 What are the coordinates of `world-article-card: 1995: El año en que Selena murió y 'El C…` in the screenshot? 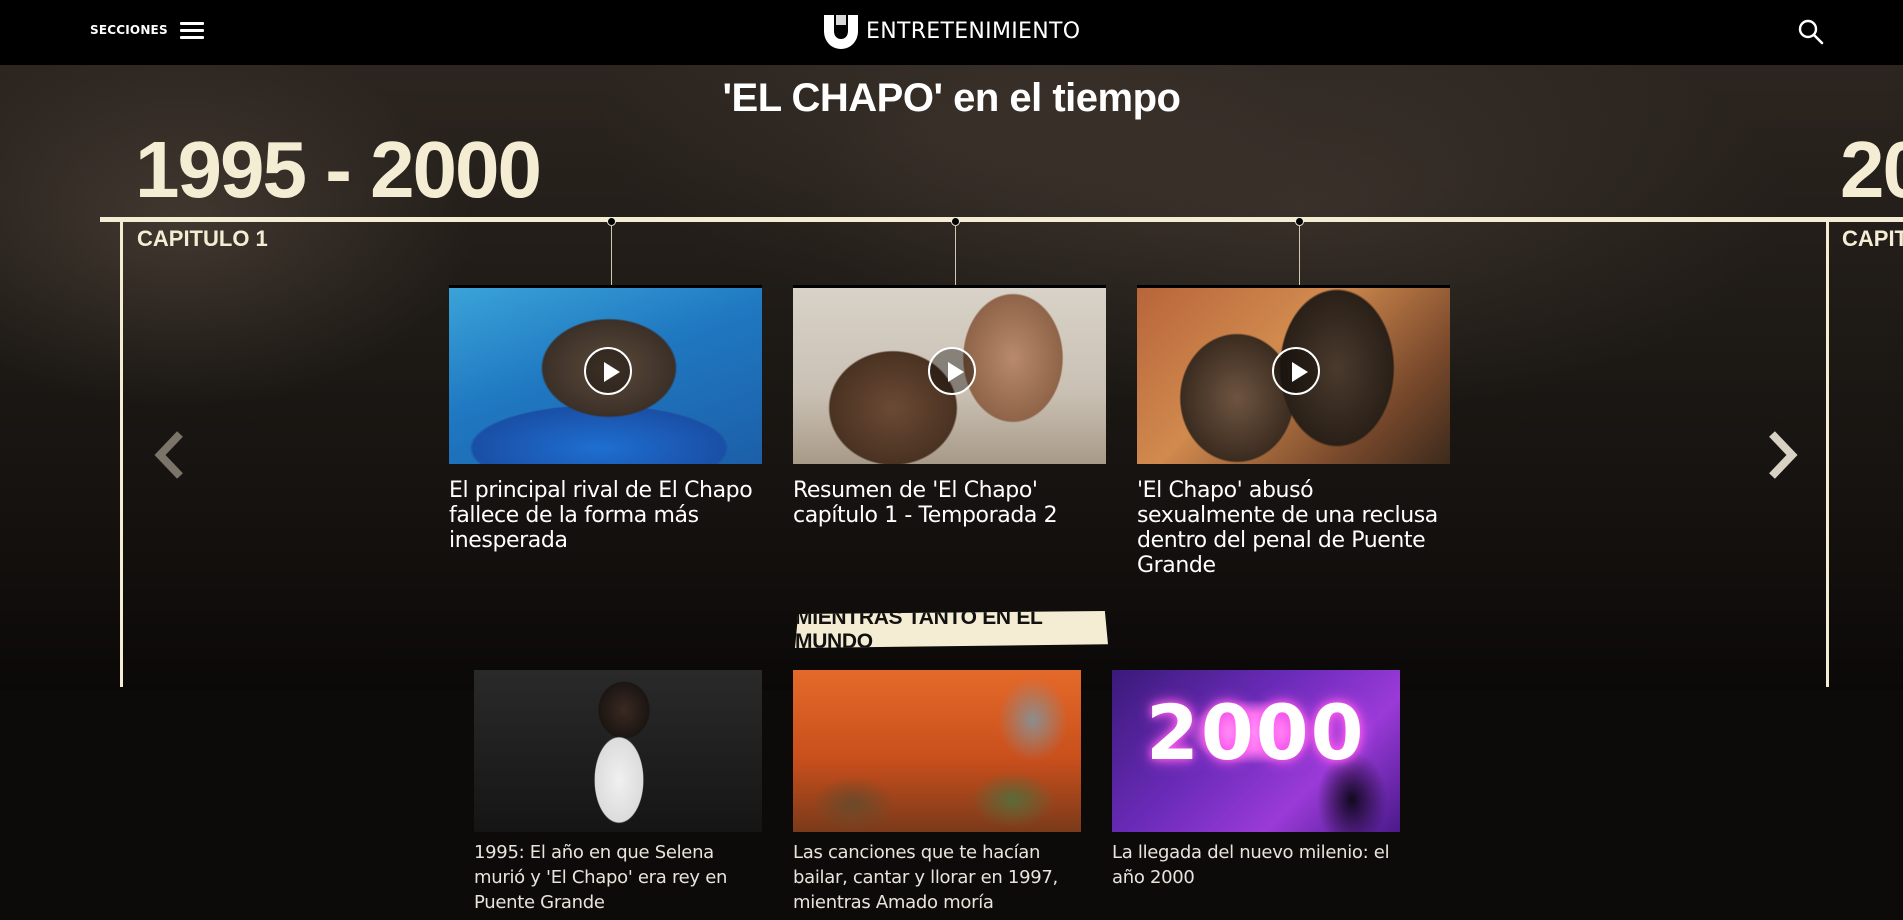 It's located at (618, 792).